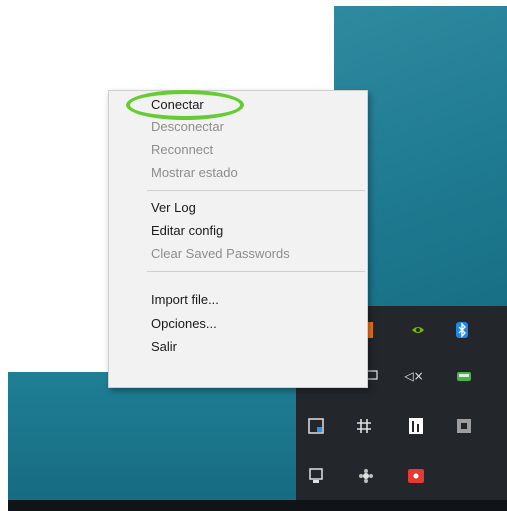 The image size is (507, 511). I want to click on menu-item-clear-saved-passwords: Clear Saved Passwords, so click(220, 254).